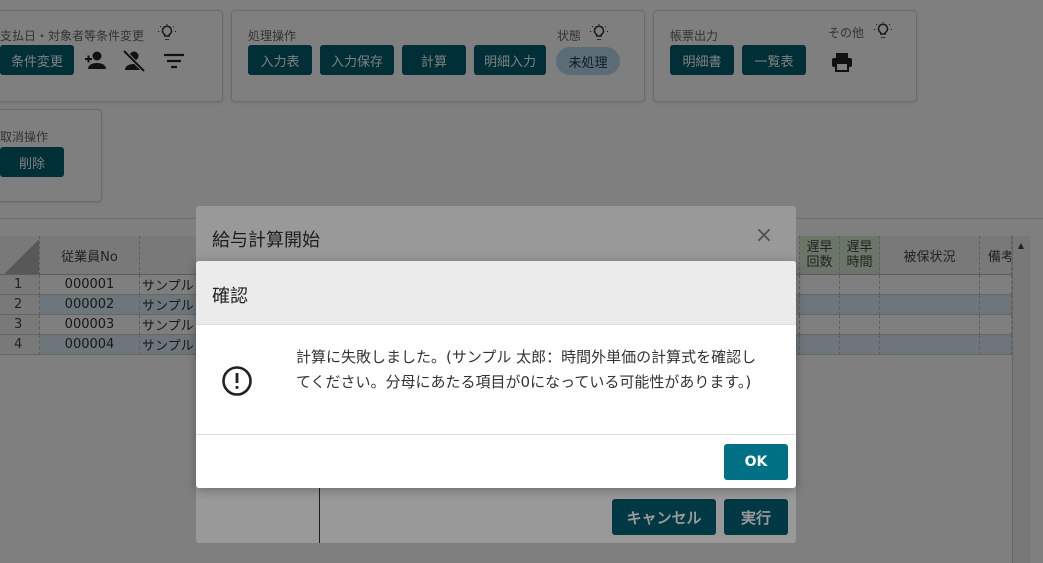 The width and height of the screenshot is (1043, 563). I want to click on confirm-dialog-footer, so click(496, 461).